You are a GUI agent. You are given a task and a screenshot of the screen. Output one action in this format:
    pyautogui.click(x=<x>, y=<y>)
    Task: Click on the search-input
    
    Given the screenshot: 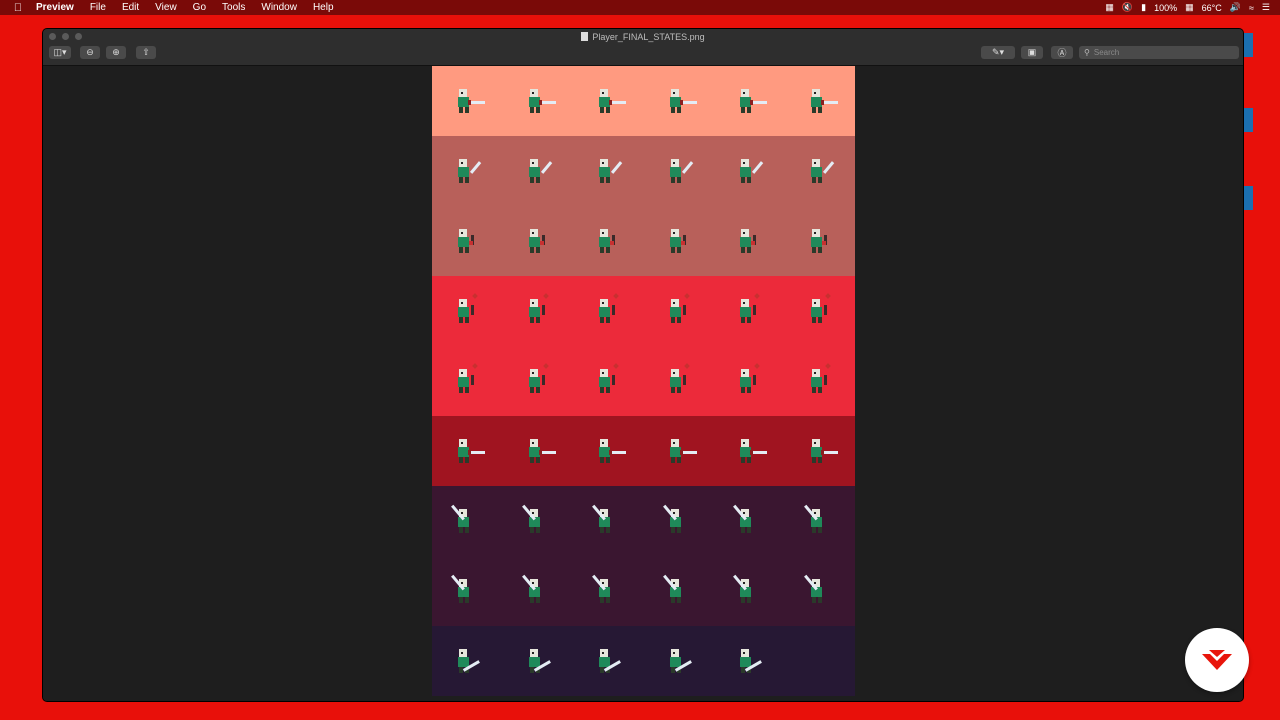 What is the action you would take?
    pyautogui.click(x=1158, y=52)
    